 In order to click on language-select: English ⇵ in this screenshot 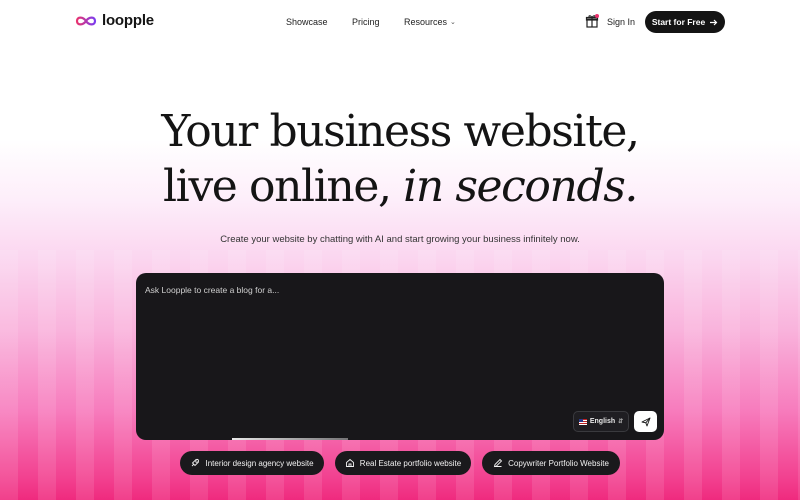, I will do `click(601, 421)`.